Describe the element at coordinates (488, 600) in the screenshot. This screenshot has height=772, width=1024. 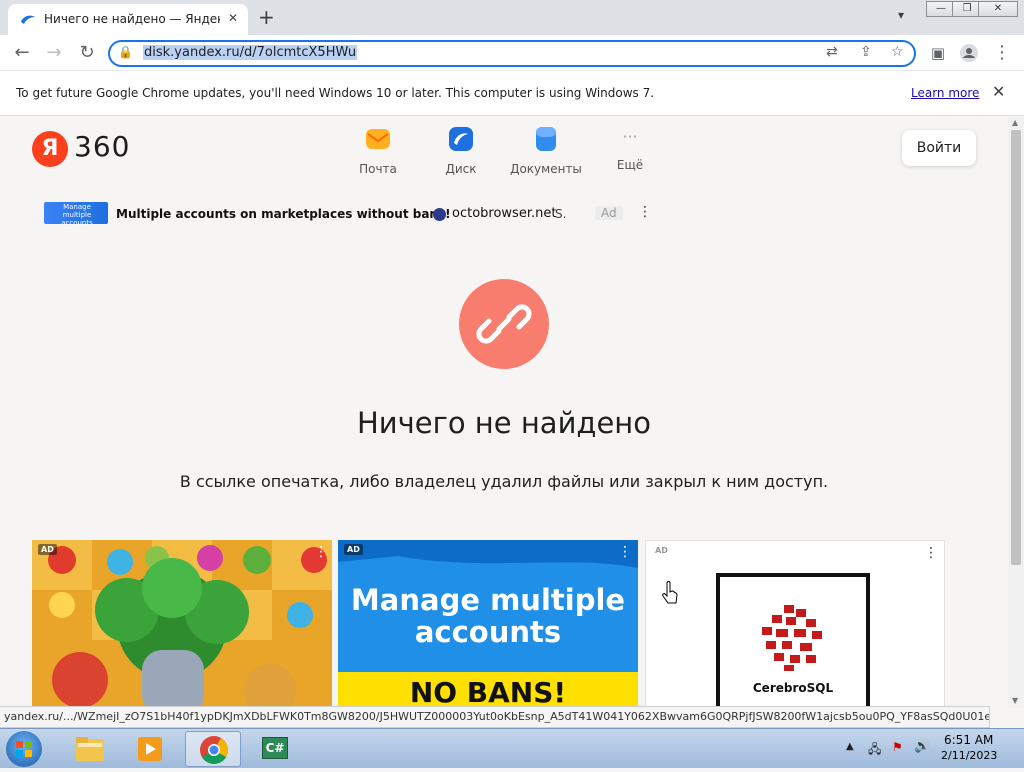
I see `octo-ad-line1: Manage multiple` at that location.